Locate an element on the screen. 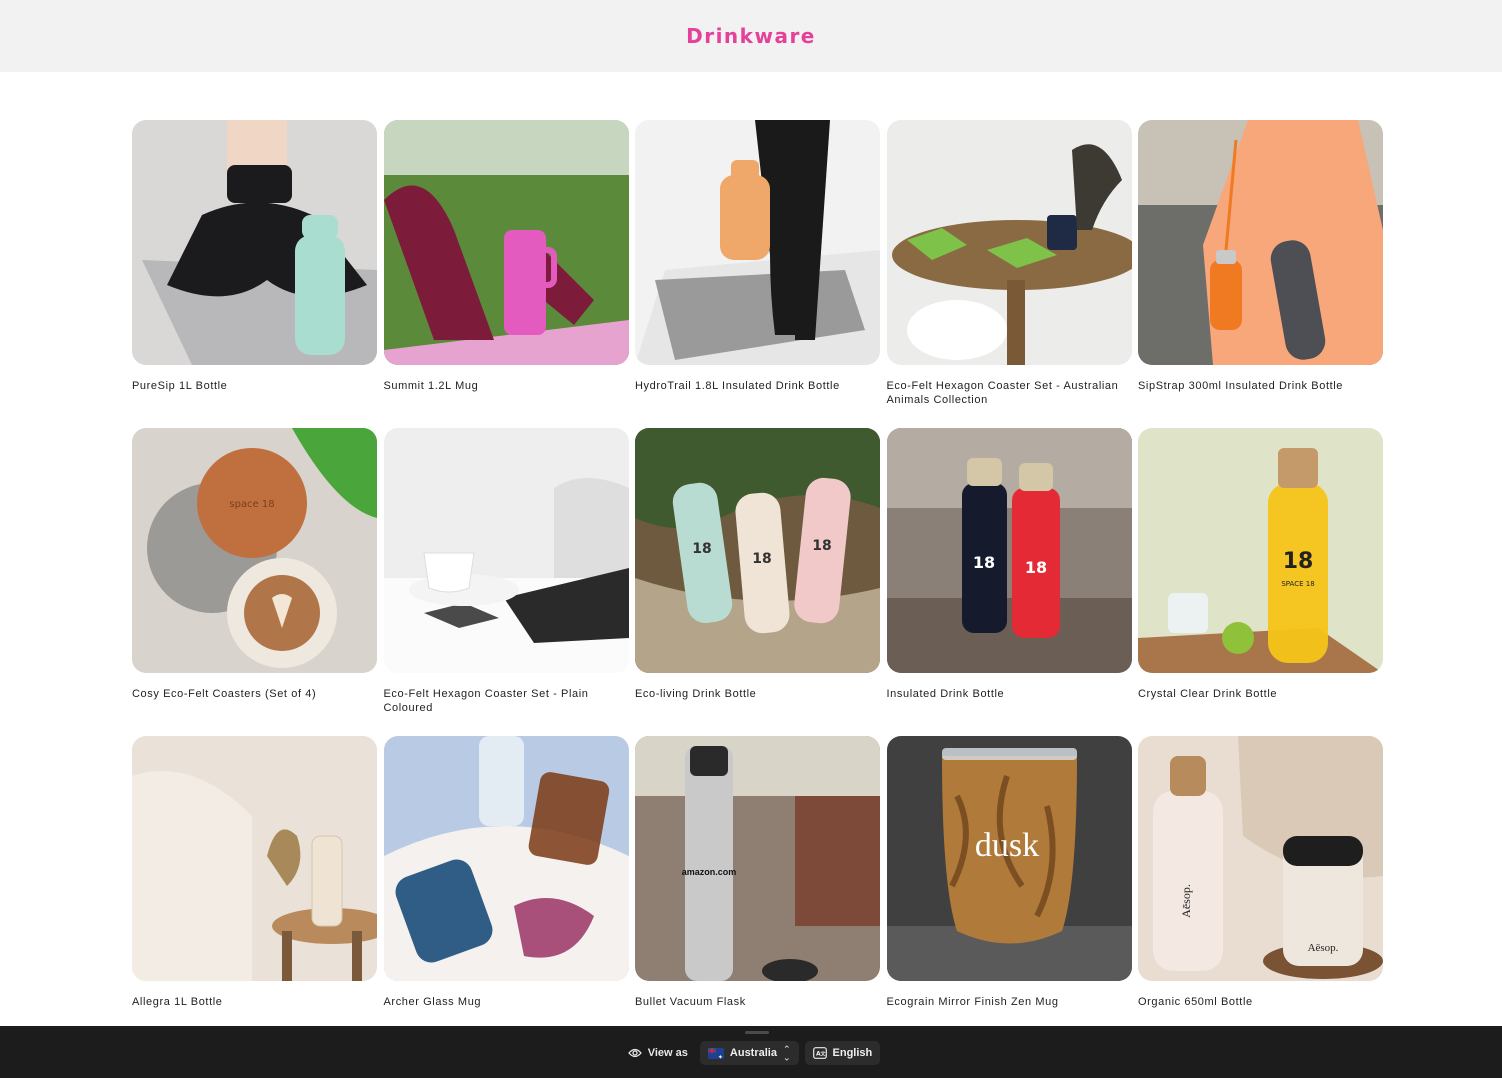 The width and height of the screenshot is (1502, 1078). country-label: Australia is located at coordinates (753, 1053).